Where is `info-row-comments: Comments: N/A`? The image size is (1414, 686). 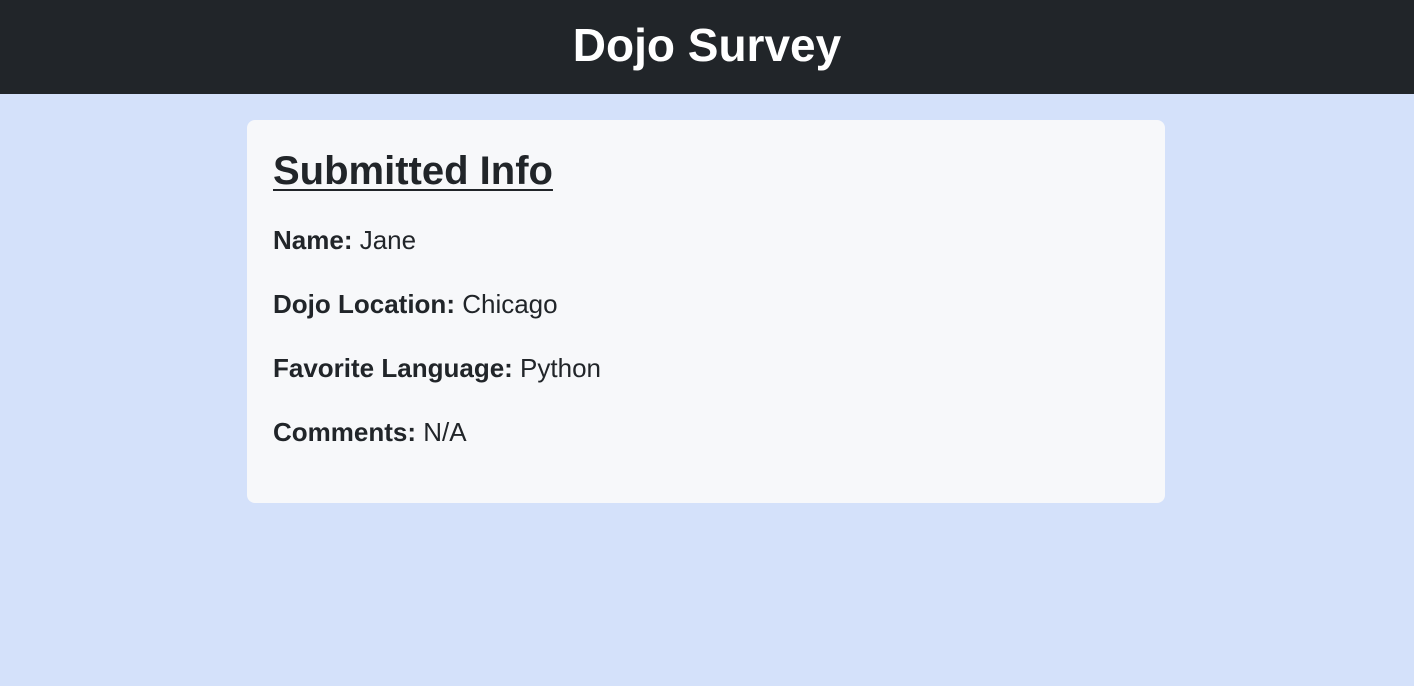
info-row-comments: Comments: N/A is located at coordinates (706, 432).